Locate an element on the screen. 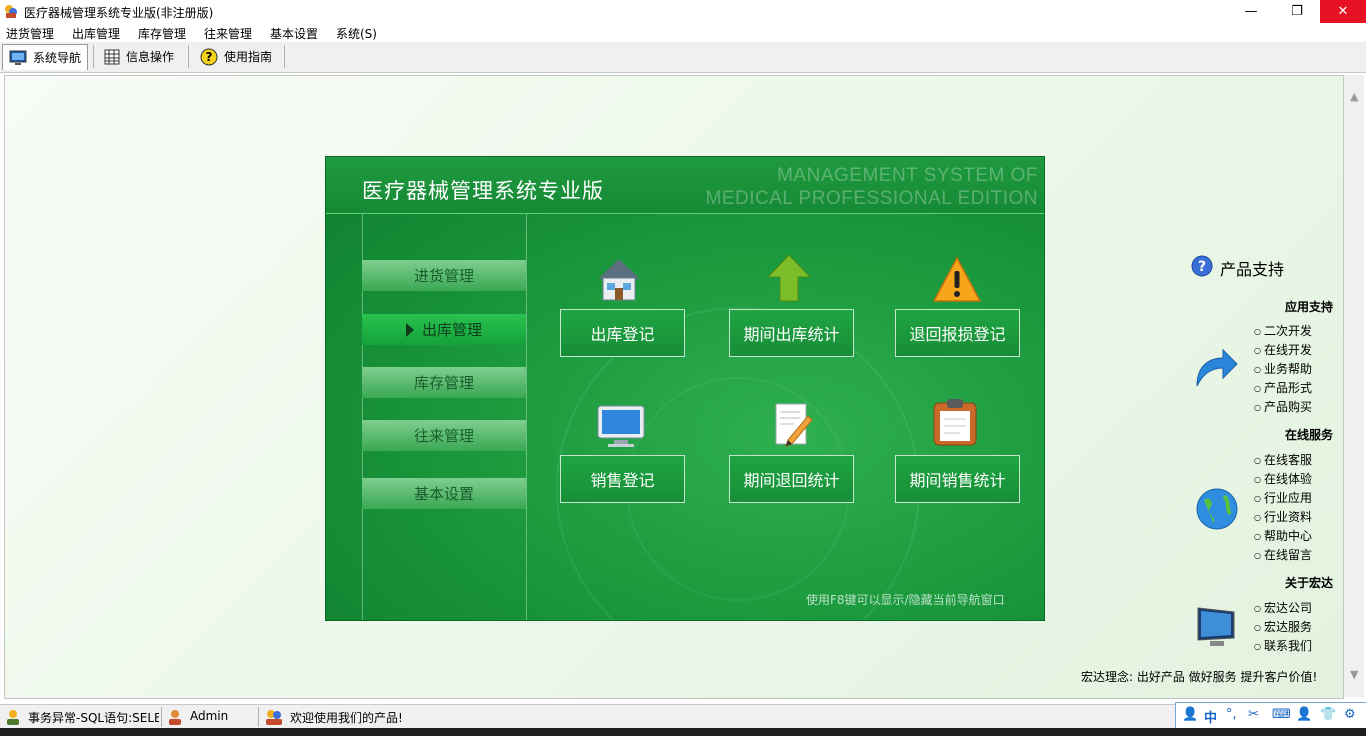 The height and width of the screenshot is (736, 1366). globe-icon is located at coordinates (1217, 509).